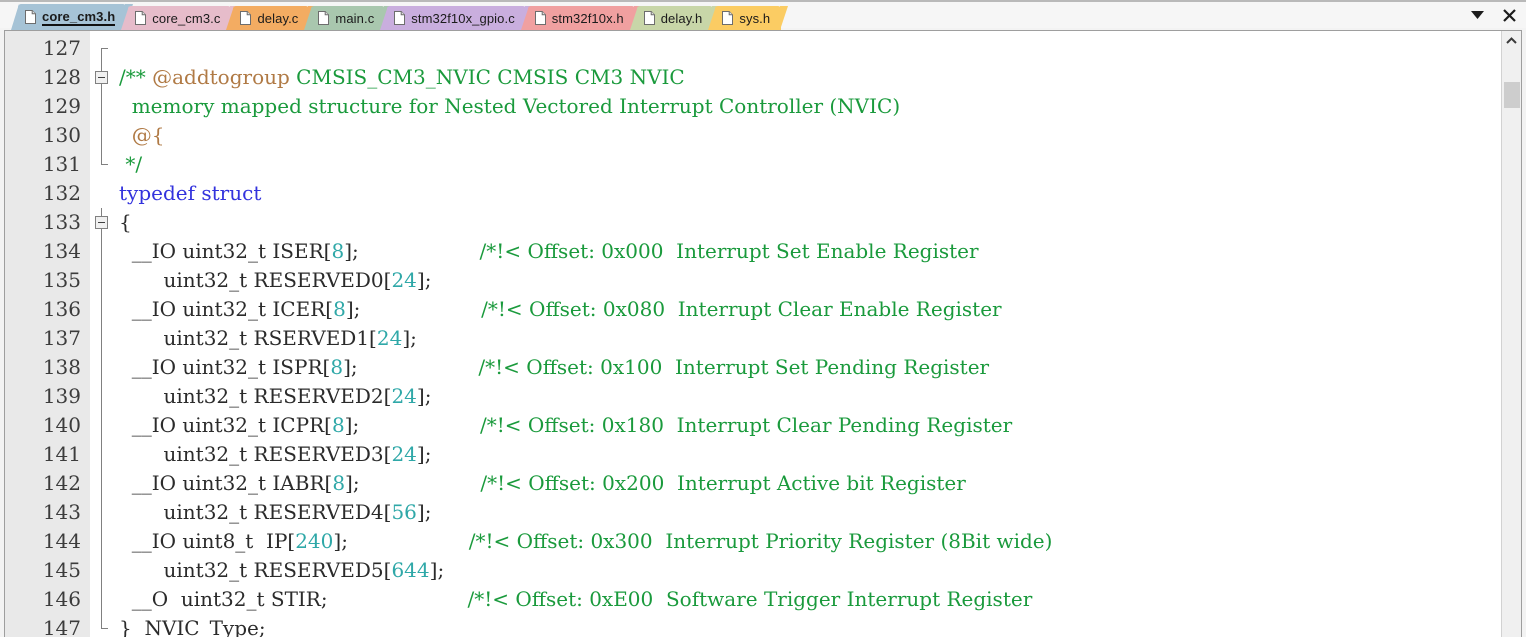 This screenshot has width=1526, height=637. Describe the element at coordinates (675, 18) in the screenshot. I see `tab-delay-h: delay.h` at that location.